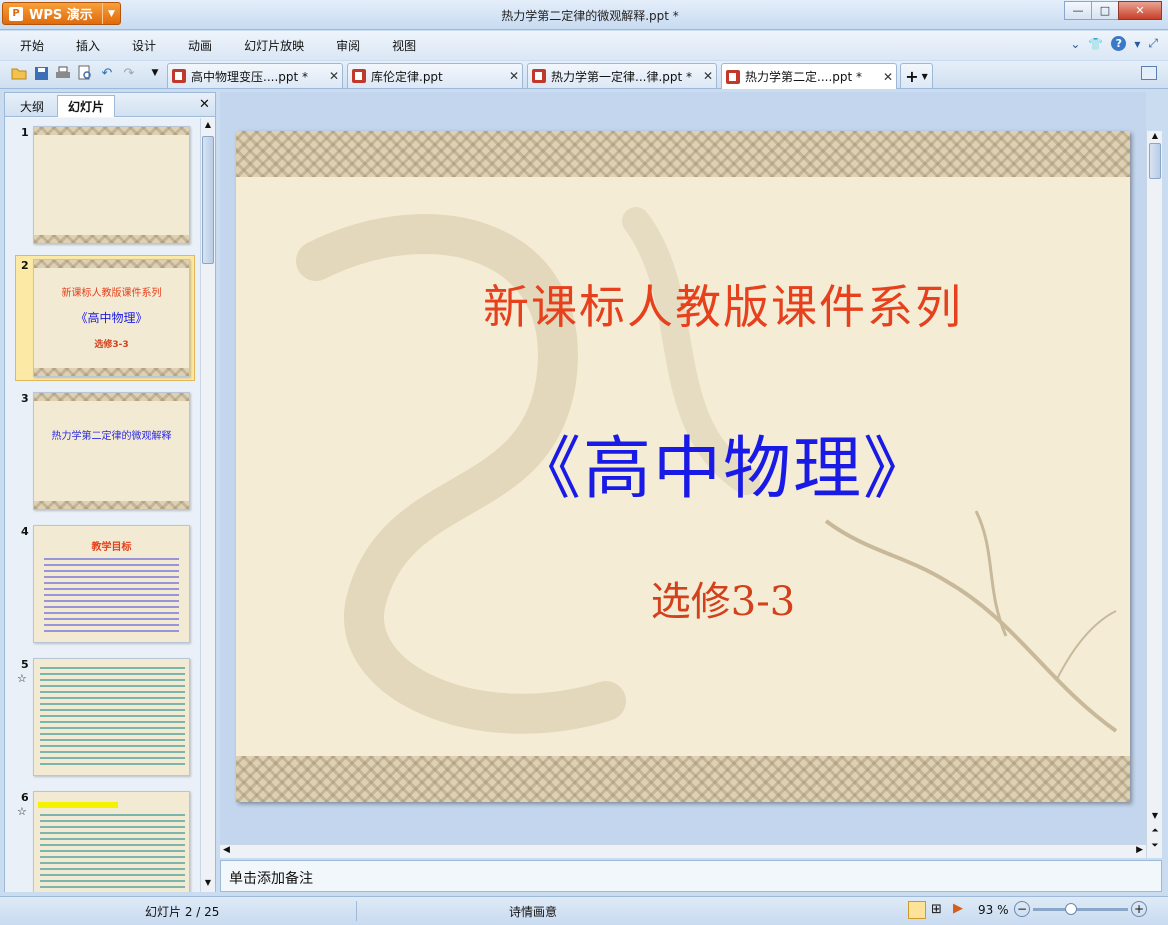 Image resolution: width=1168 pixels, height=925 pixels. I want to click on tab-label: 热力学第二定....ppt *, so click(804, 77).